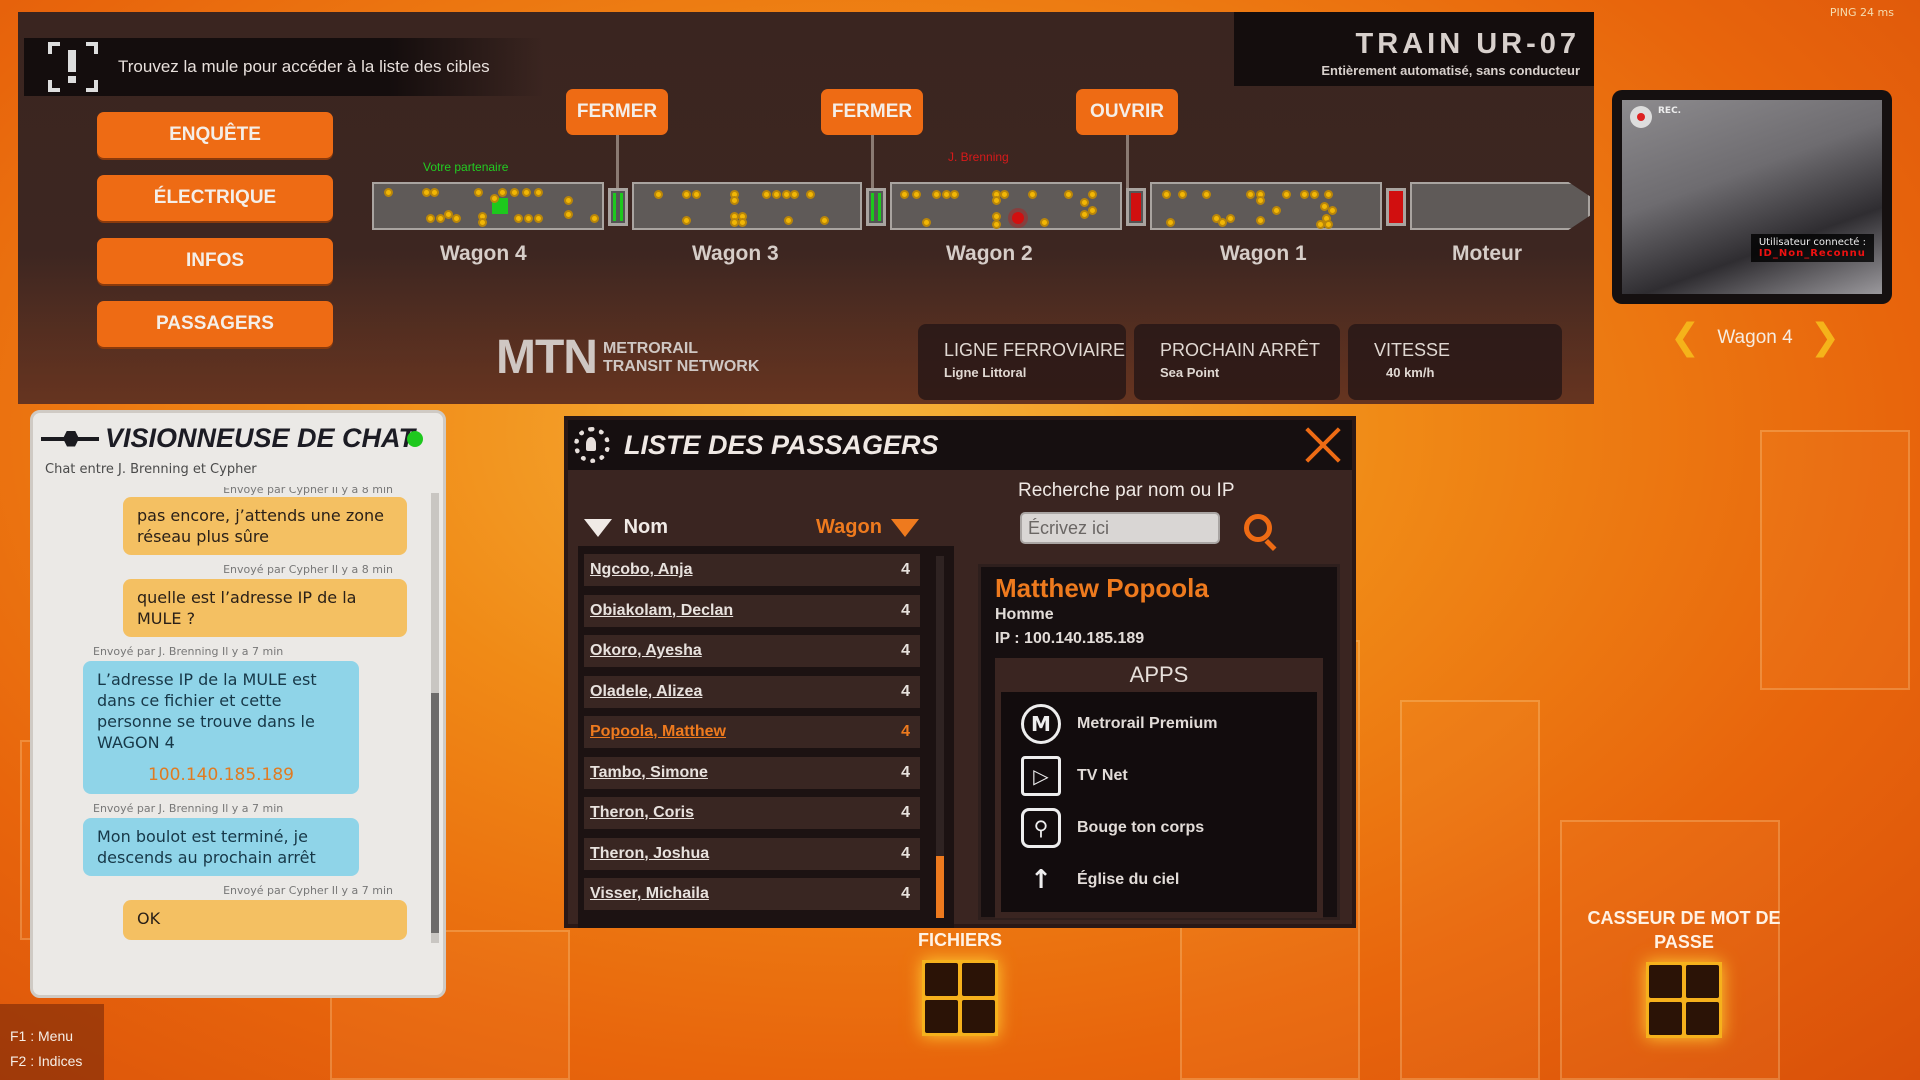 This screenshot has width=1920, height=1080. I want to click on message-meta: Envoyé par Cypher Il y a 8 min, so click(308, 491).